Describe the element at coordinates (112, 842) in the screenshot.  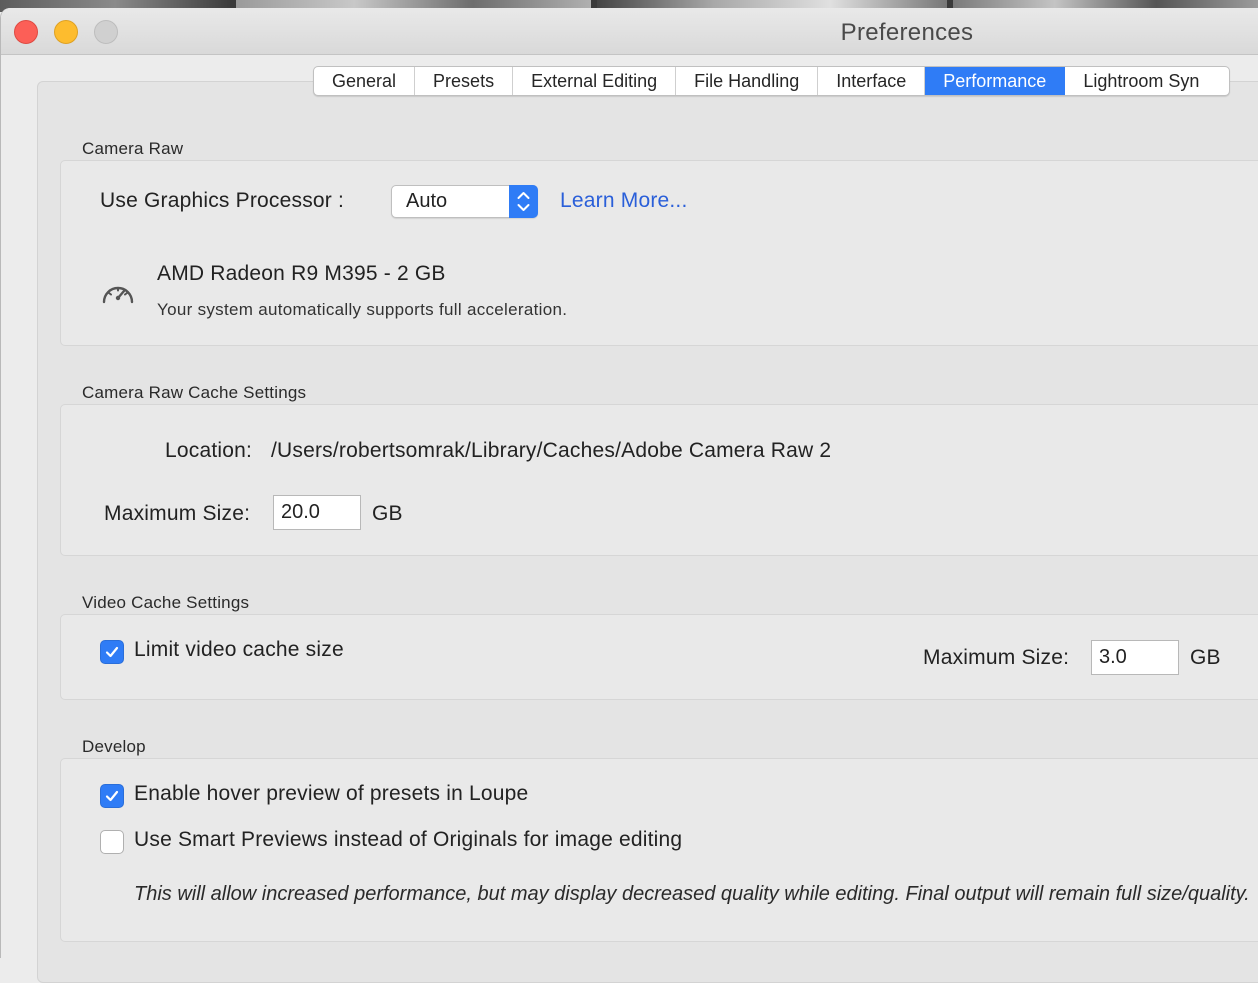
I see `smart-previews-checkbox` at that location.